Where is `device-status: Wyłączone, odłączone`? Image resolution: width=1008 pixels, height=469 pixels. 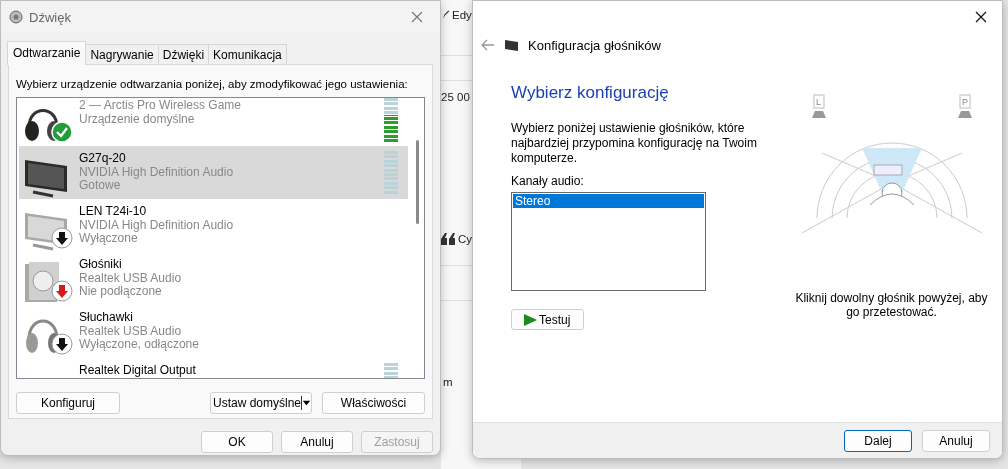 device-status: Wyłączone, odłączone is located at coordinates (139, 345).